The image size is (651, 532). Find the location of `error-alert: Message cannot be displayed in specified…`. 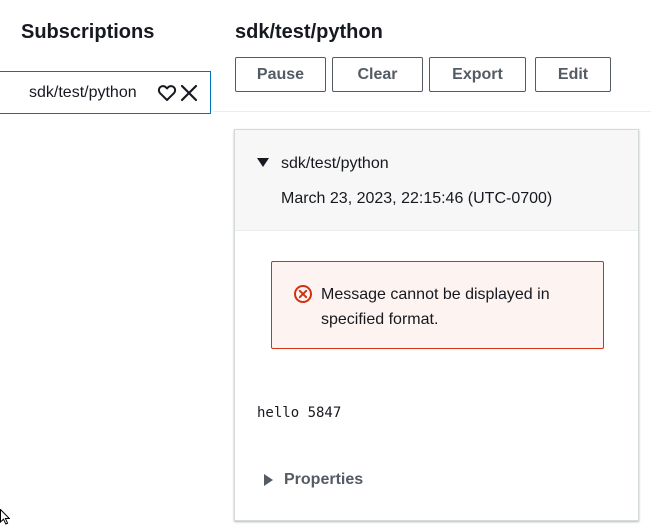

error-alert: Message cannot be displayed in specified… is located at coordinates (437, 305).